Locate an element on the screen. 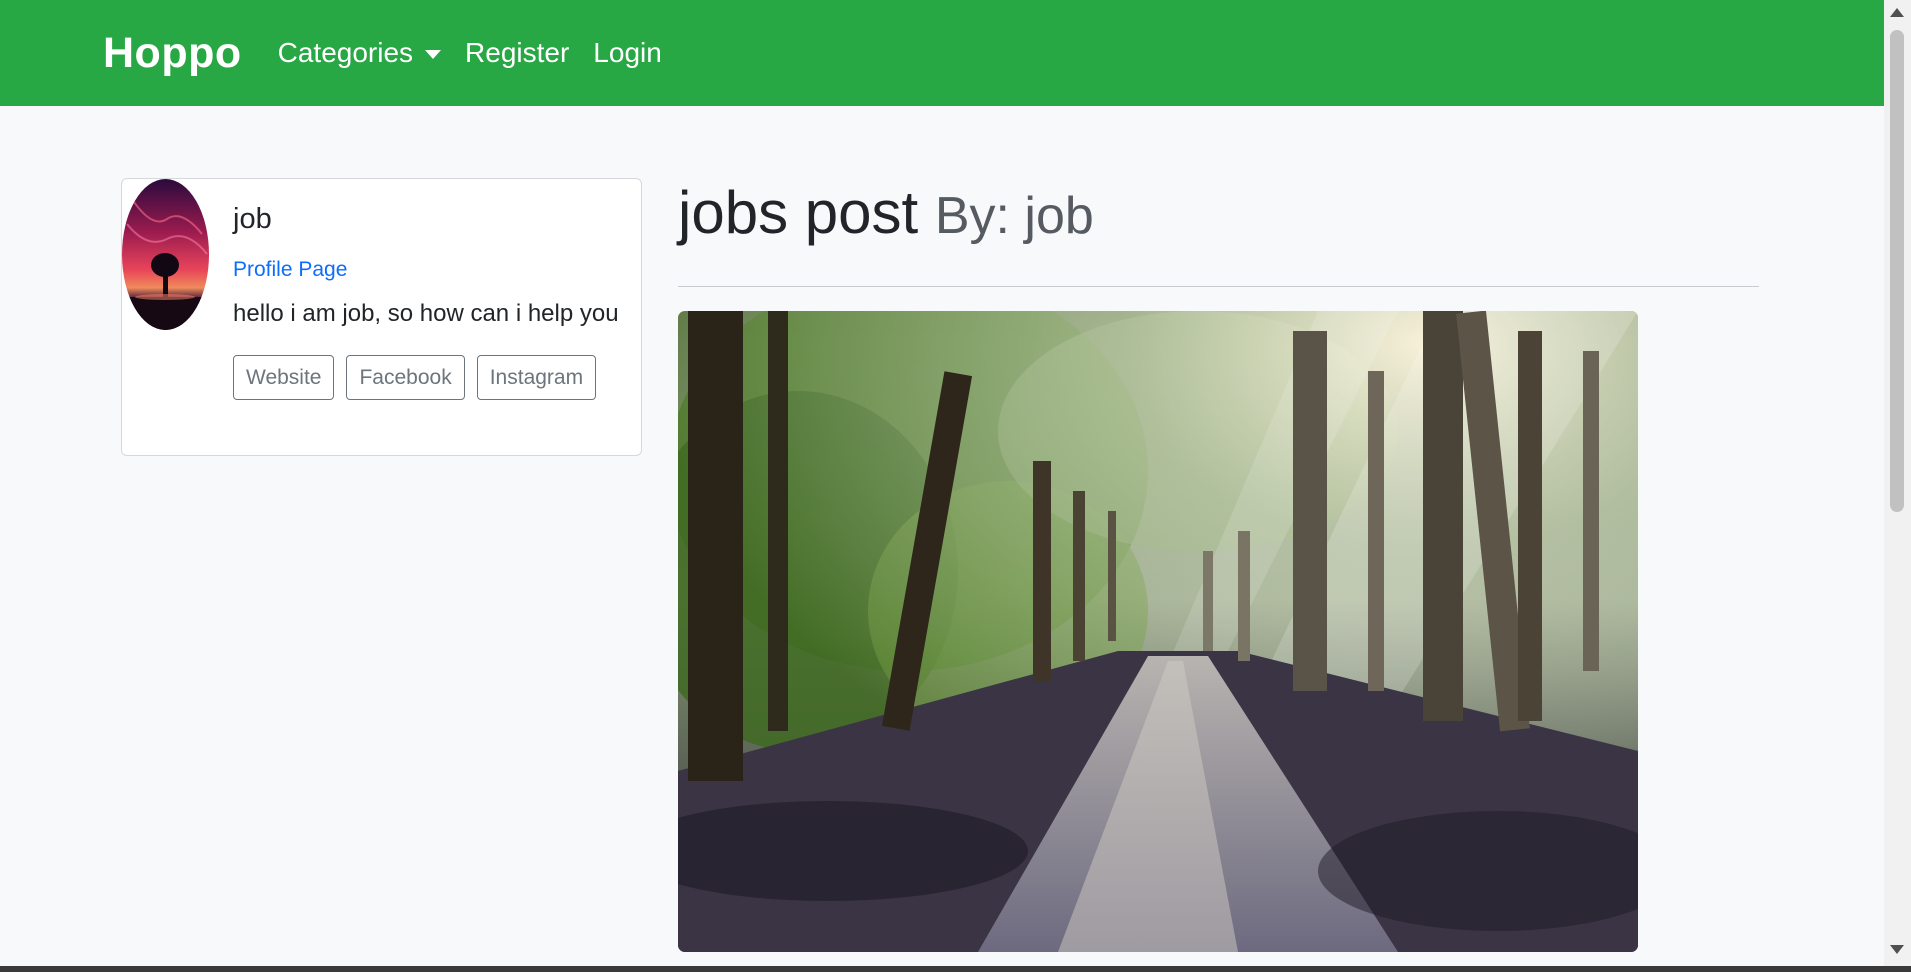 The height and width of the screenshot is (972, 1911). scroll-thumb is located at coordinates (1897, 271).